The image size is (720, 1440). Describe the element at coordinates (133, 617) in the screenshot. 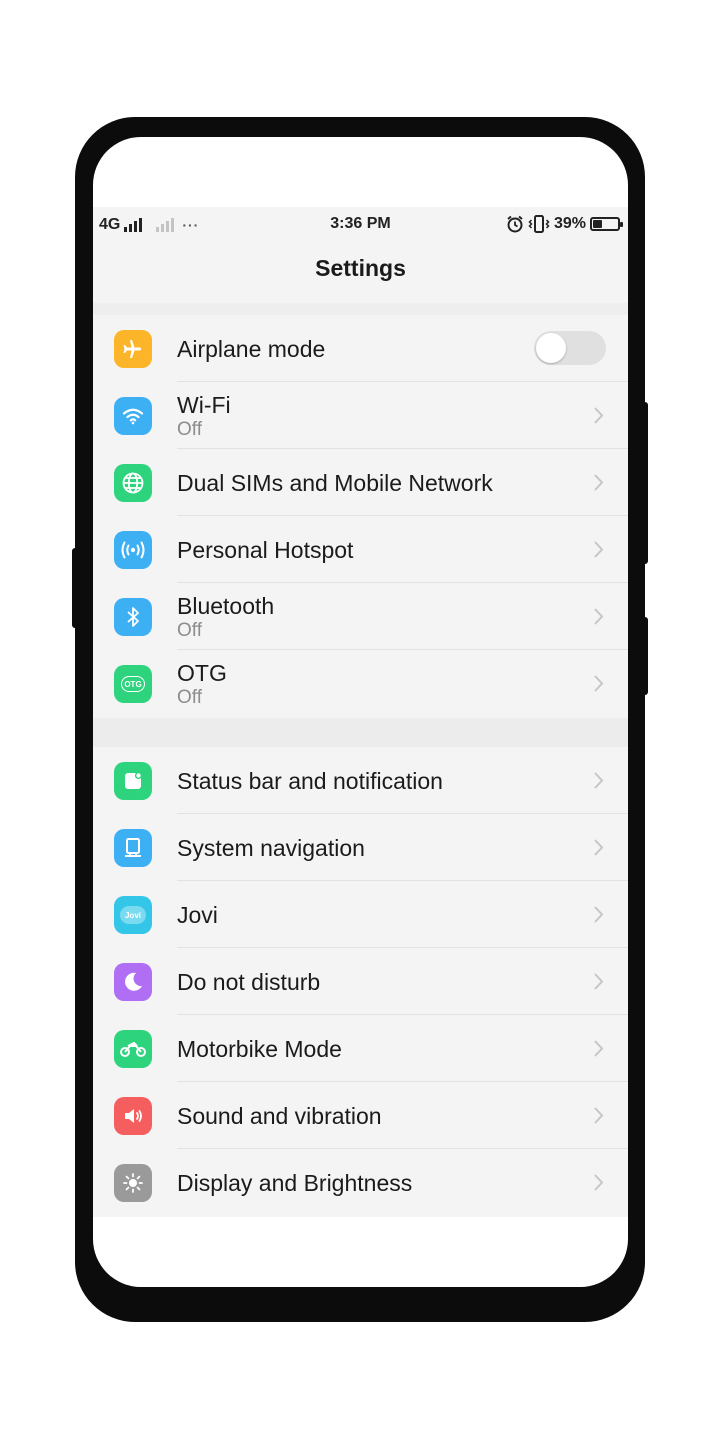

I see `bluetooth-icon` at that location.